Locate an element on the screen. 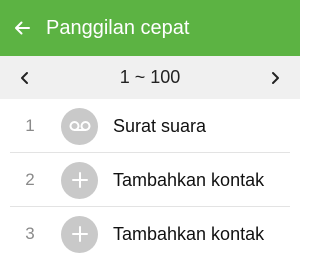 The width and height of the screenshot is (320, 261). chevron-right-icon is located at coordinates (275, 77).